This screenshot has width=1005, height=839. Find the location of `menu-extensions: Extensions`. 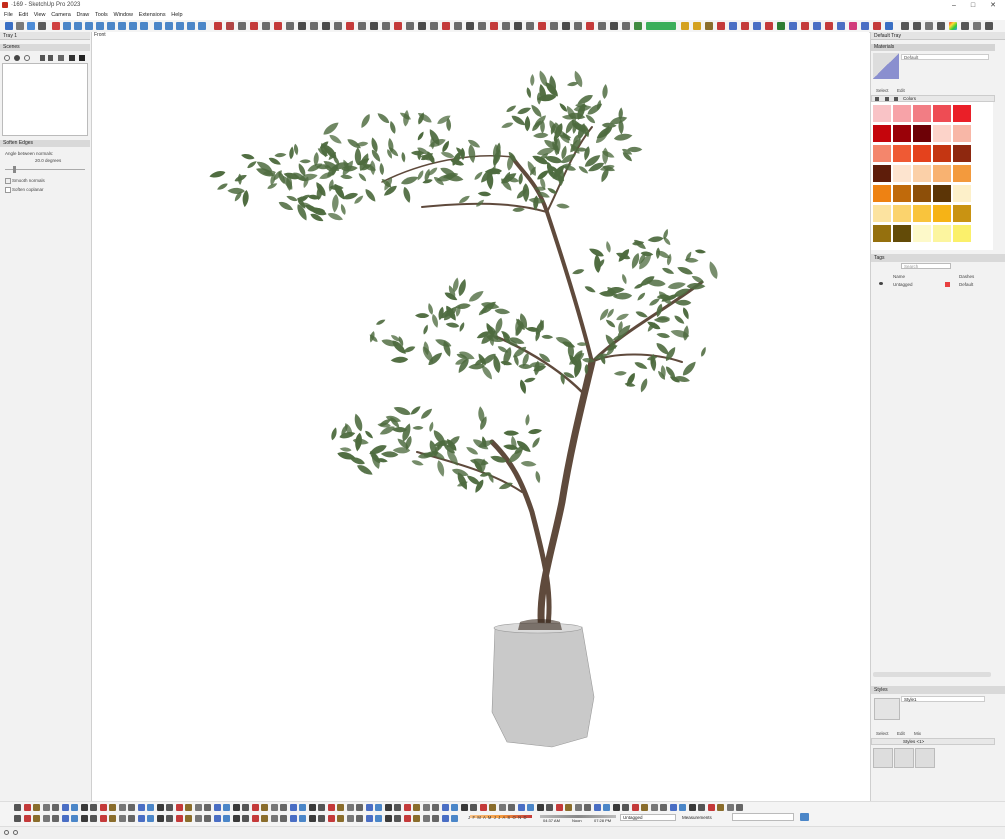

menu-extensions: Extensions is located at coordinates (152, 15).